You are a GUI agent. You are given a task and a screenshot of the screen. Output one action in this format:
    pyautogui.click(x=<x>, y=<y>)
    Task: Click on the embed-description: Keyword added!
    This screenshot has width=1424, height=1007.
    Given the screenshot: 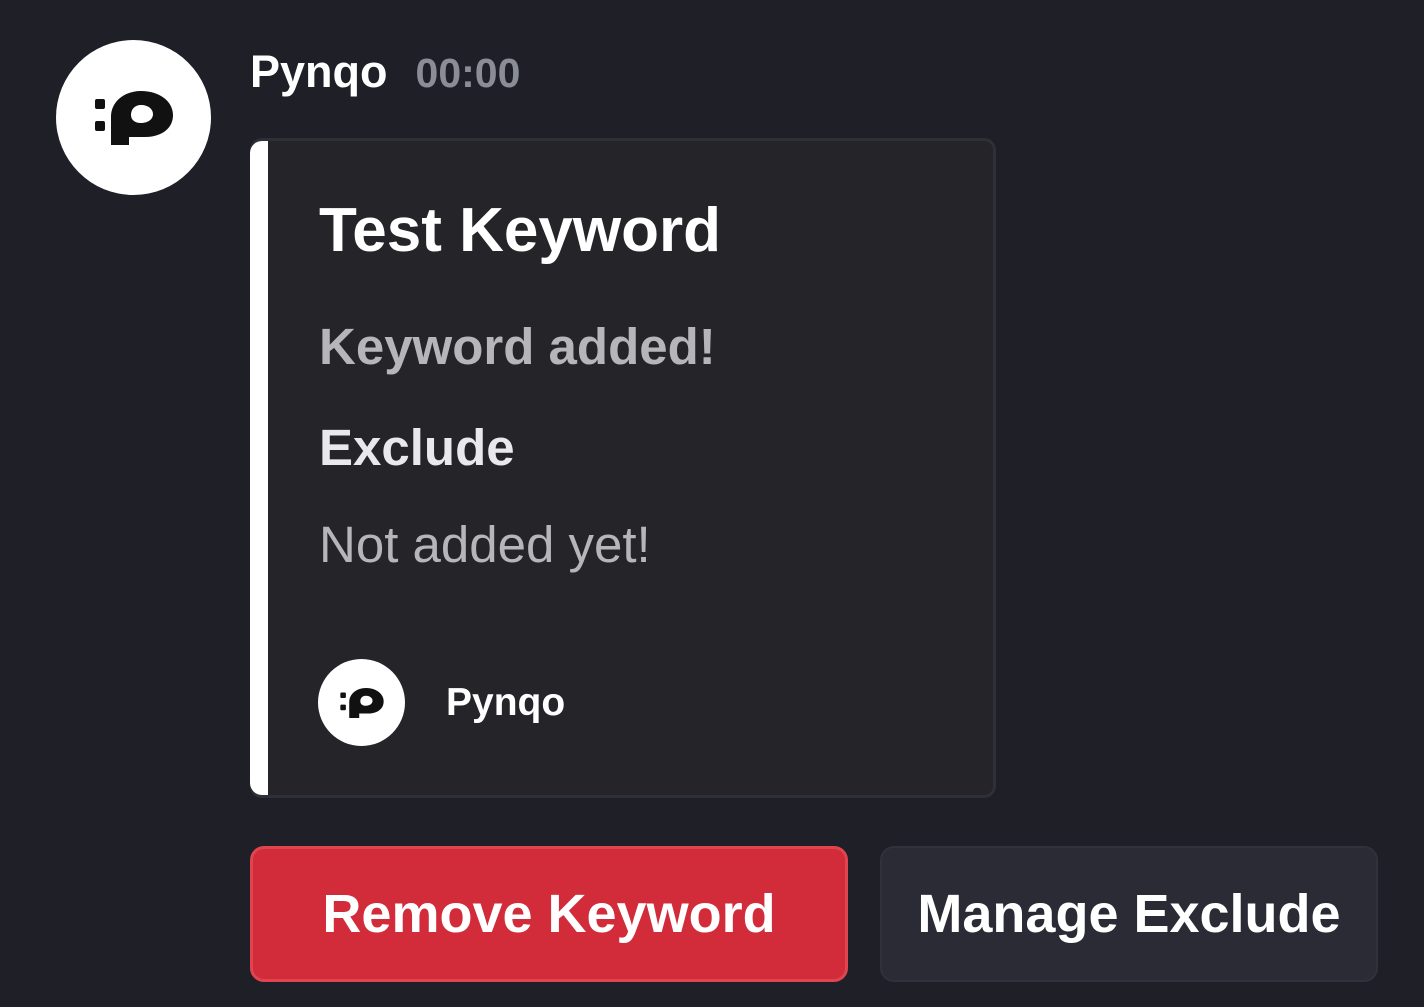 What is the action you would take?
    pyautogui.click(x=517, y=346)
    